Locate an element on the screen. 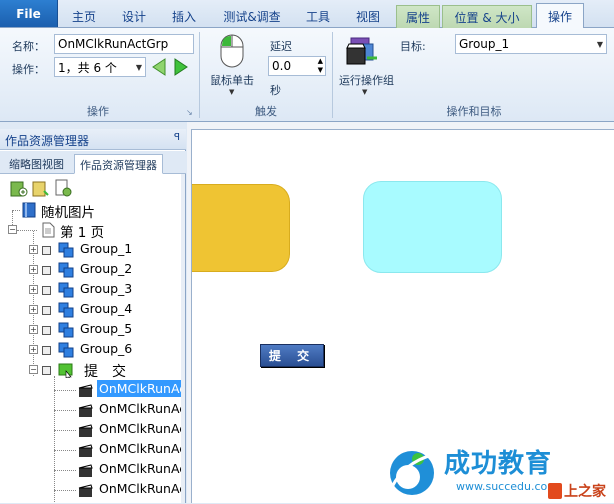 This screenshot has width=614, height=504. yellow-rounded-rectangle is located at coordinates (241, 228).